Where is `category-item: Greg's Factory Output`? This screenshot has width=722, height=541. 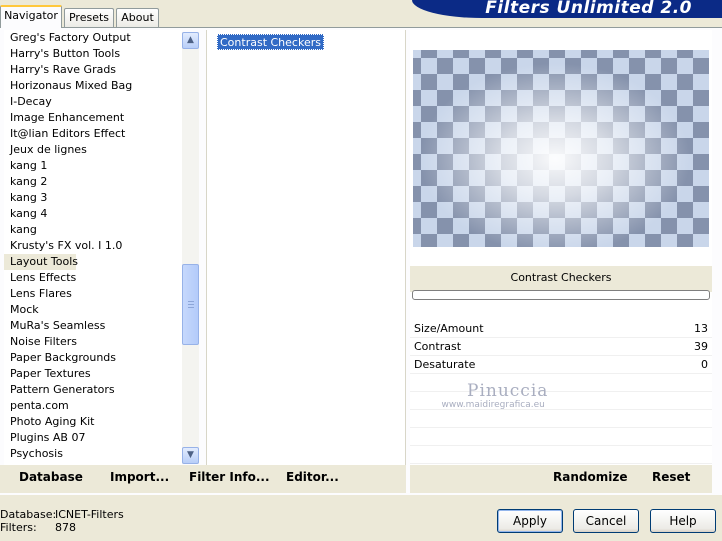 category-item: Greg's Factory Output is located at coordinates (93, 38).